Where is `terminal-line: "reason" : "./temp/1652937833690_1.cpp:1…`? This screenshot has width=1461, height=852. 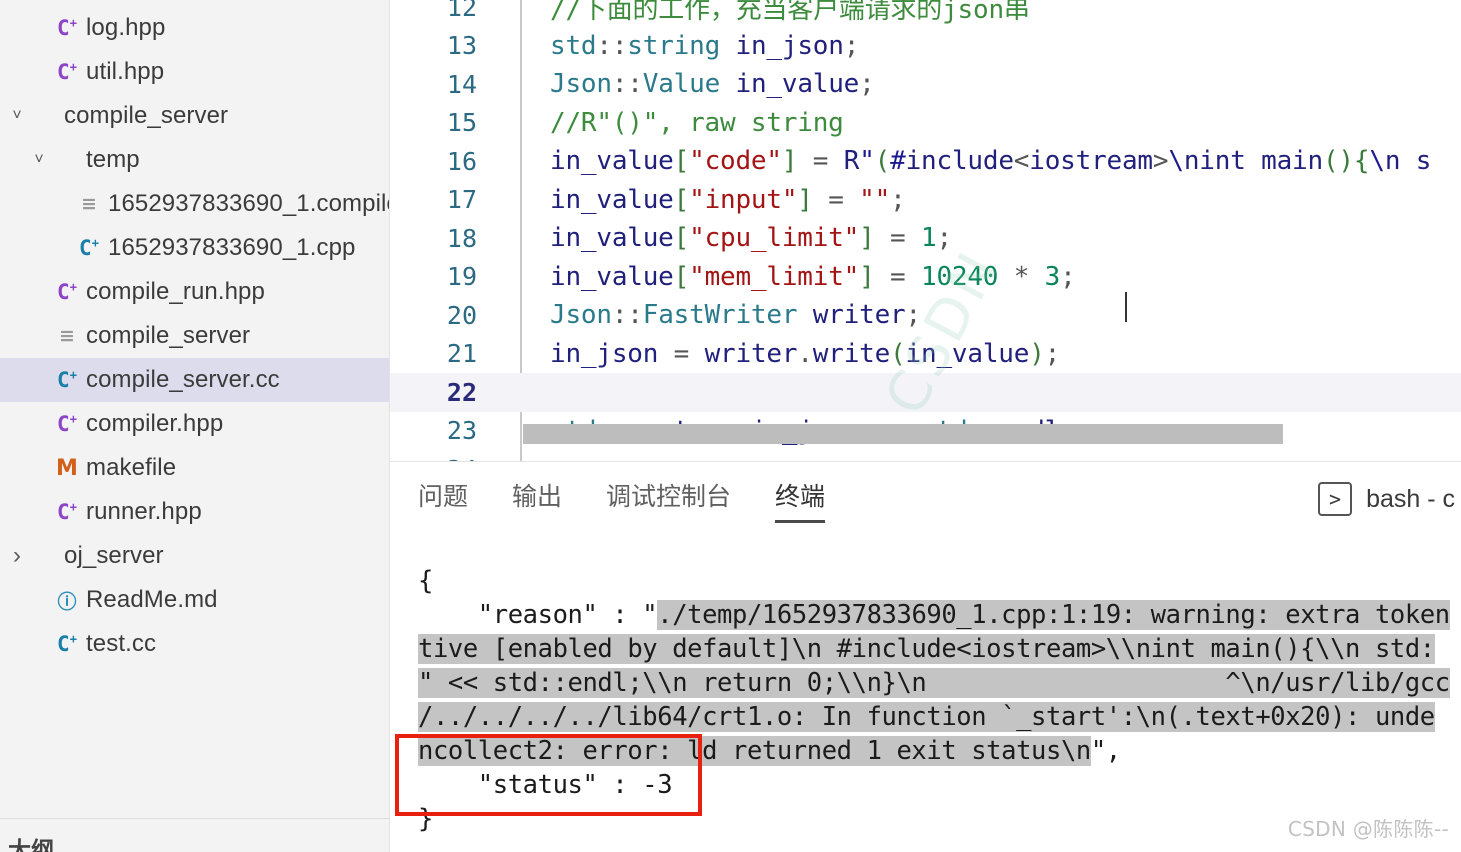 terminal-line: "reason" : "./temp/1652937833690_1.cpp:1… is located at coordinates (939, 615).